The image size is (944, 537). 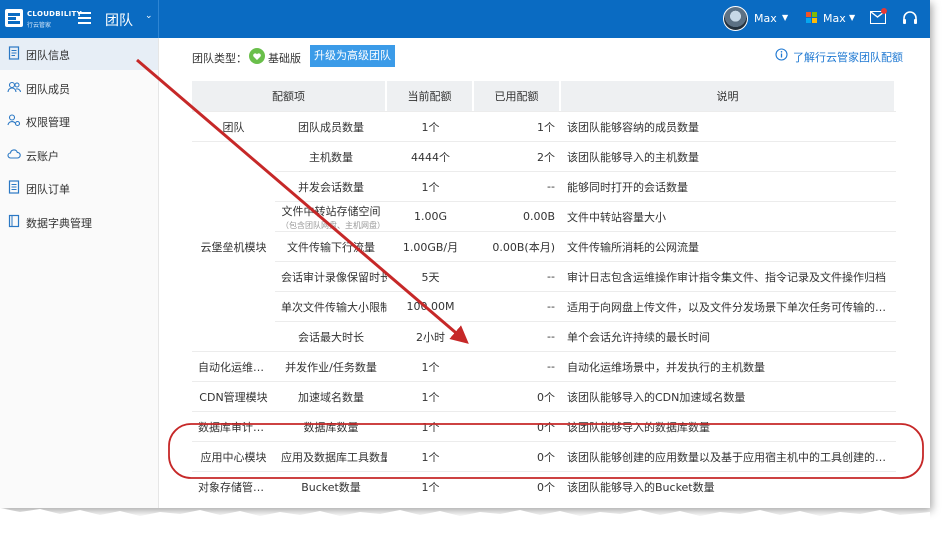 I want to click on quota-name-cell: Bucket数量, so click(x=331, y=486).